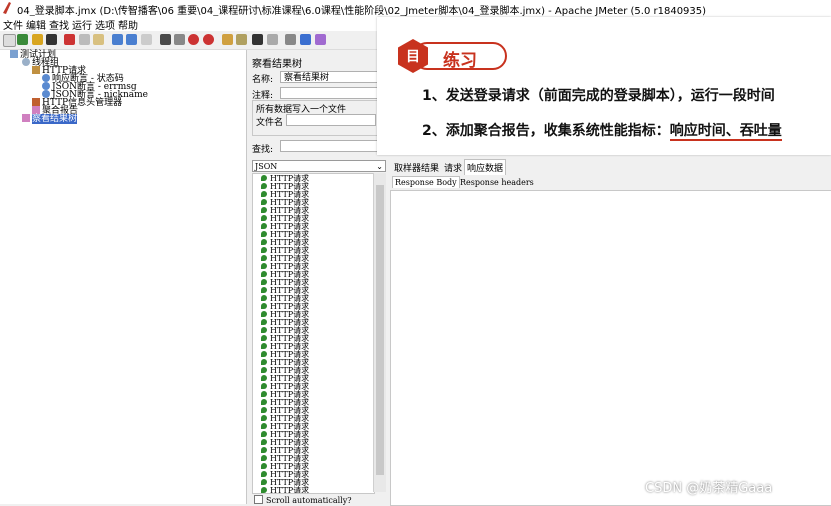 The width and height of the screenshot is (831, 506). What do you see at coordinates (26, 118) in the screenshot?
I see `listener-icon` at bounding box center [26, 118].